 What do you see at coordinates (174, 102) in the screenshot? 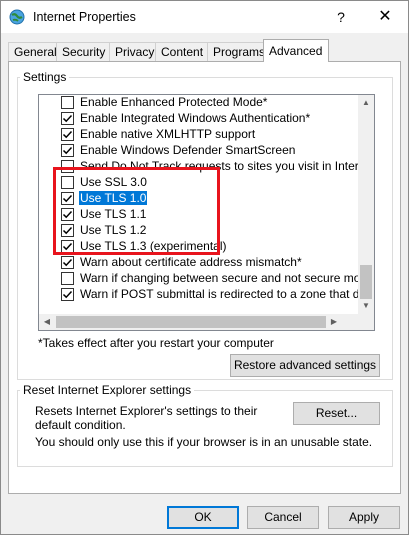
I see `setting-label: Enable Enhanced Protected Mode*` at bounding box center [174, 102].